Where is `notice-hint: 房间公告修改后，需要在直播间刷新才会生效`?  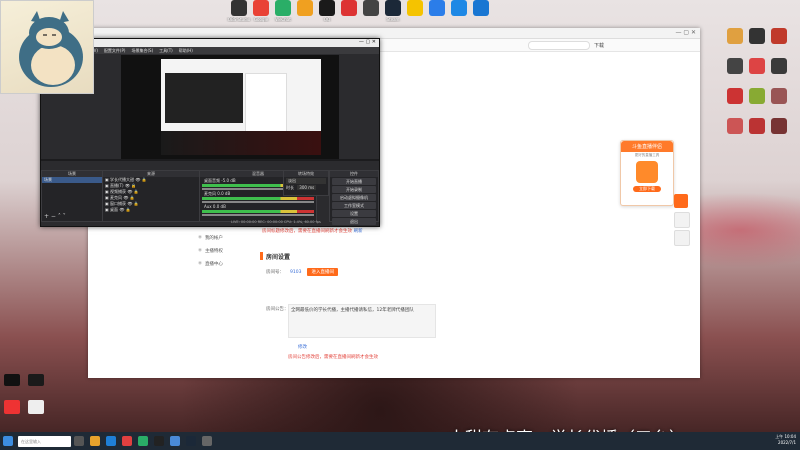
notice-hint: 房间公告修改后，需要在直播间刷新才会生效 is located at coordinates (333, 357).